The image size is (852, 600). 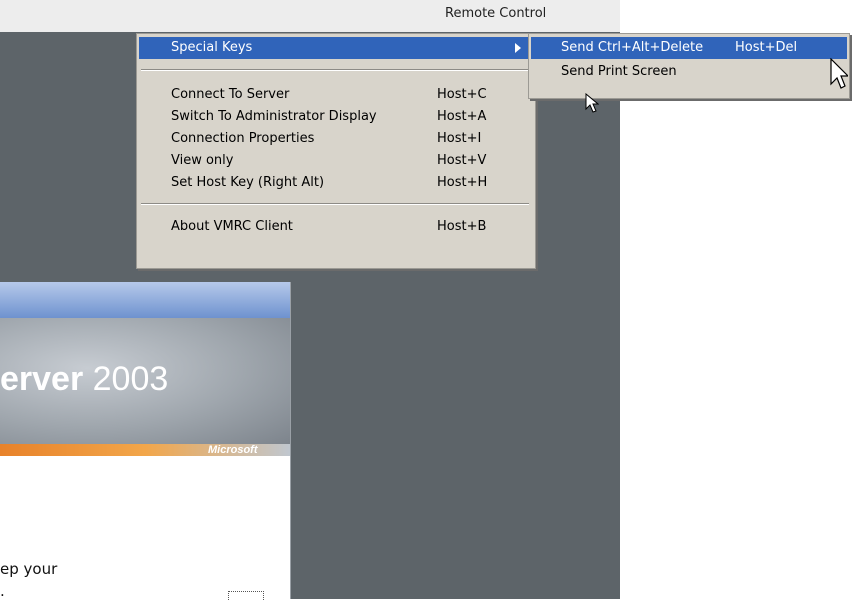 What do you see at coordinates (619, 71) in the screenshot?
I see `submenu-item-label: Send Print Screen` at bounding box center [619, 71].